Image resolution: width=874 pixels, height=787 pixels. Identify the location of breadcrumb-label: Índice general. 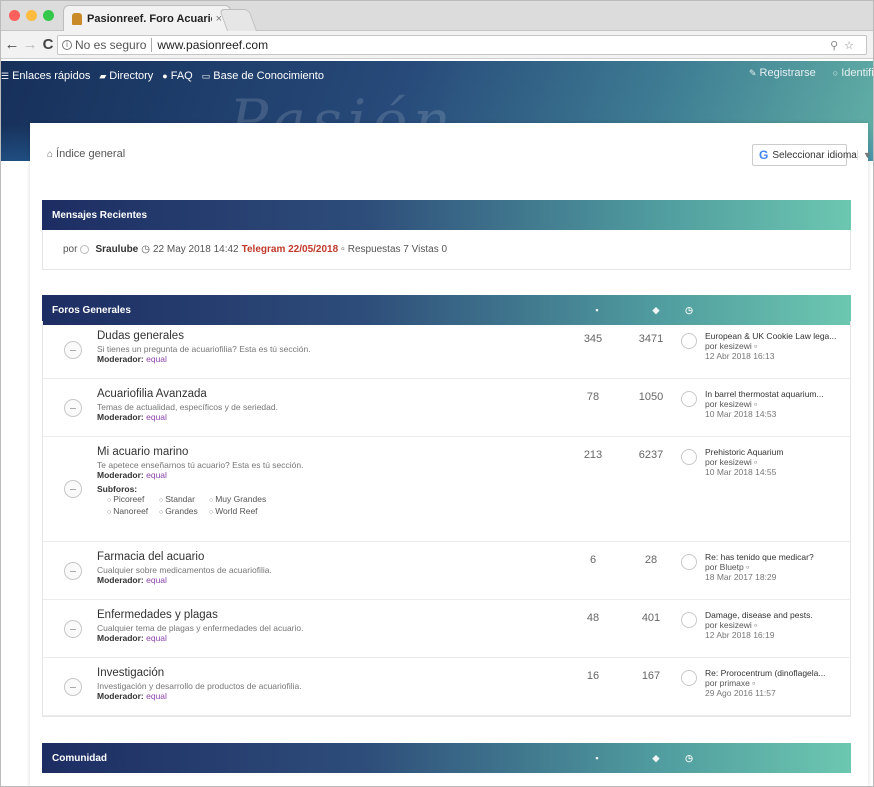
(91, 154).